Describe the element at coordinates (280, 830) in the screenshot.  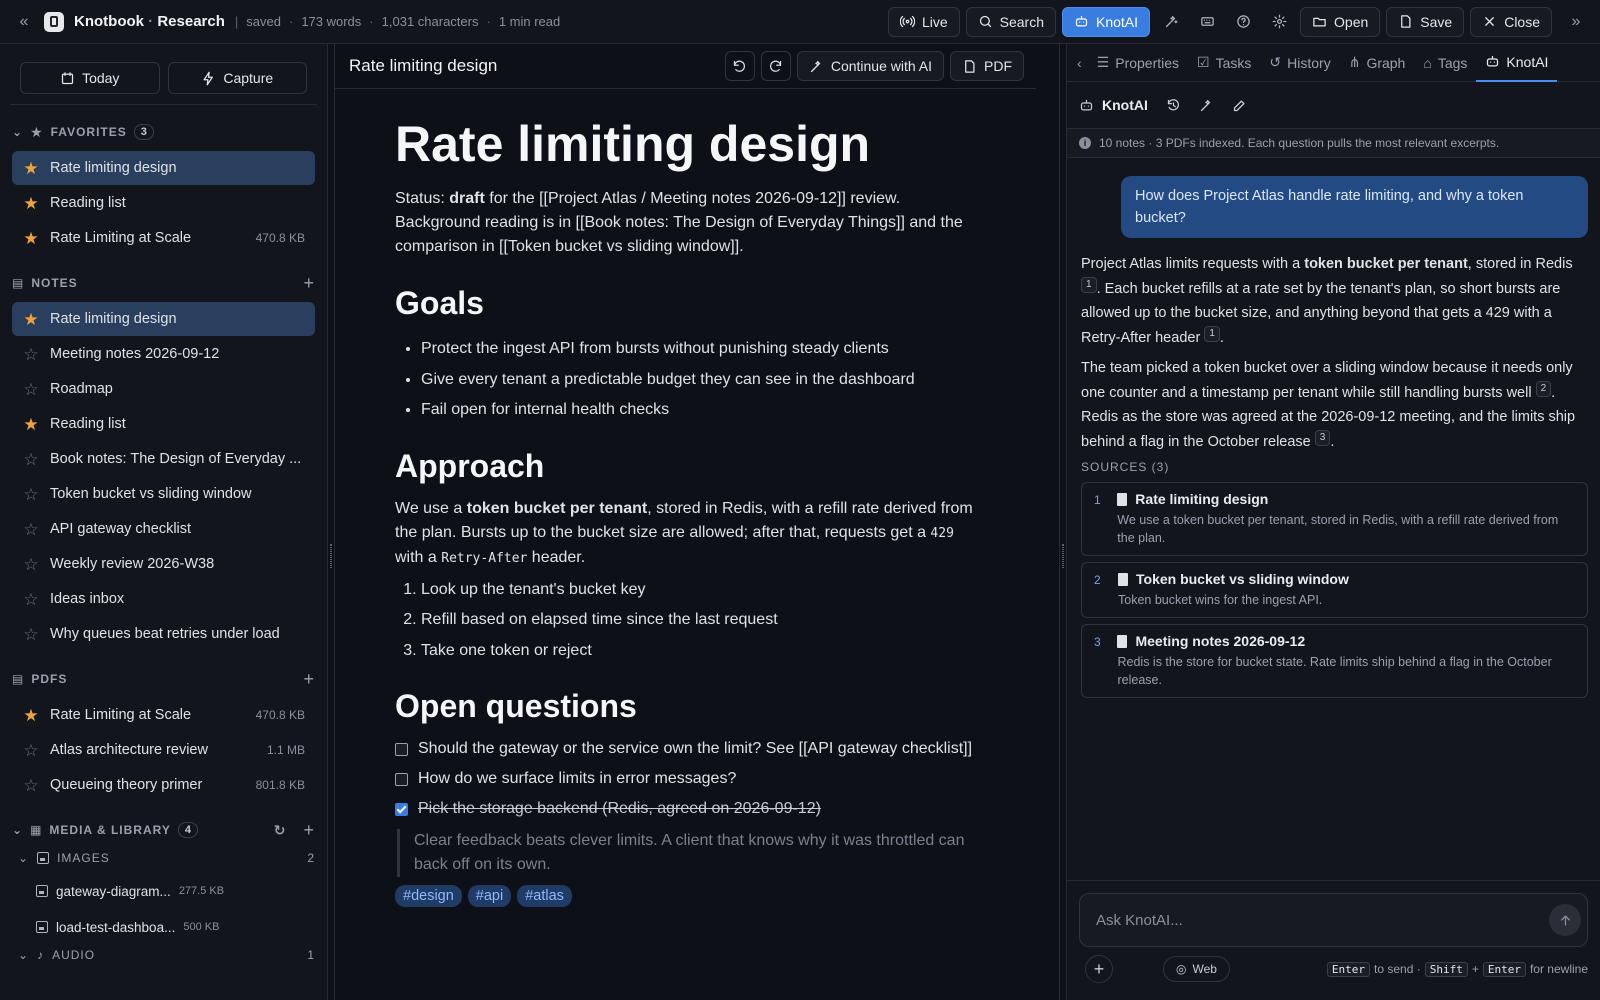
I see `refresh-icon: ↻` at that location.